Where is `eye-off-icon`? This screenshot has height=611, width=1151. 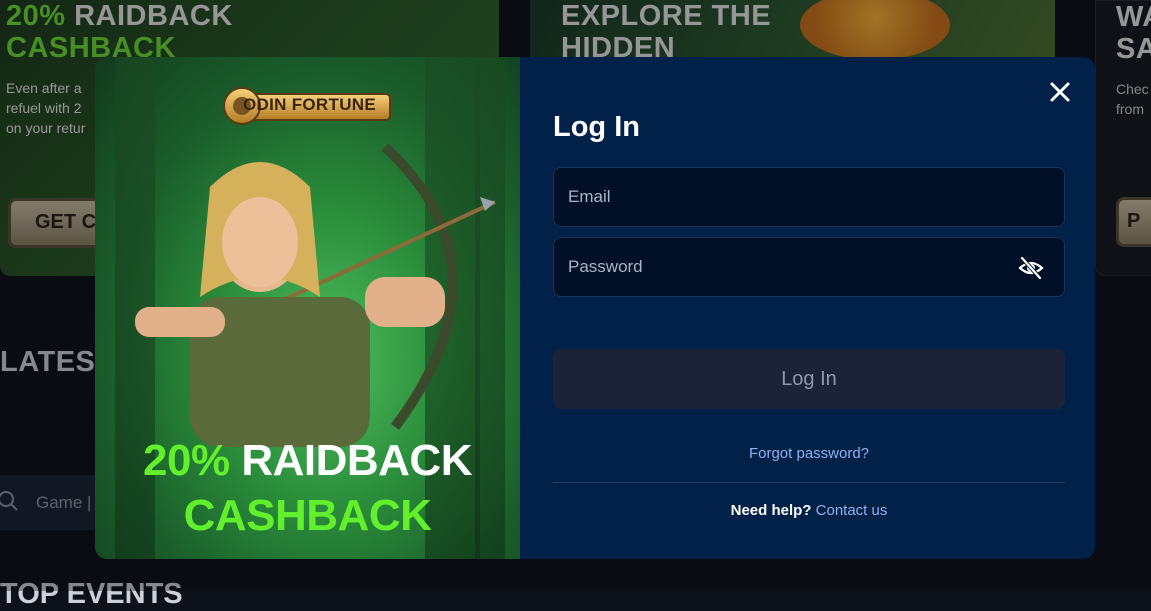 eye-off-icon is located at coordinates (1031, 268).